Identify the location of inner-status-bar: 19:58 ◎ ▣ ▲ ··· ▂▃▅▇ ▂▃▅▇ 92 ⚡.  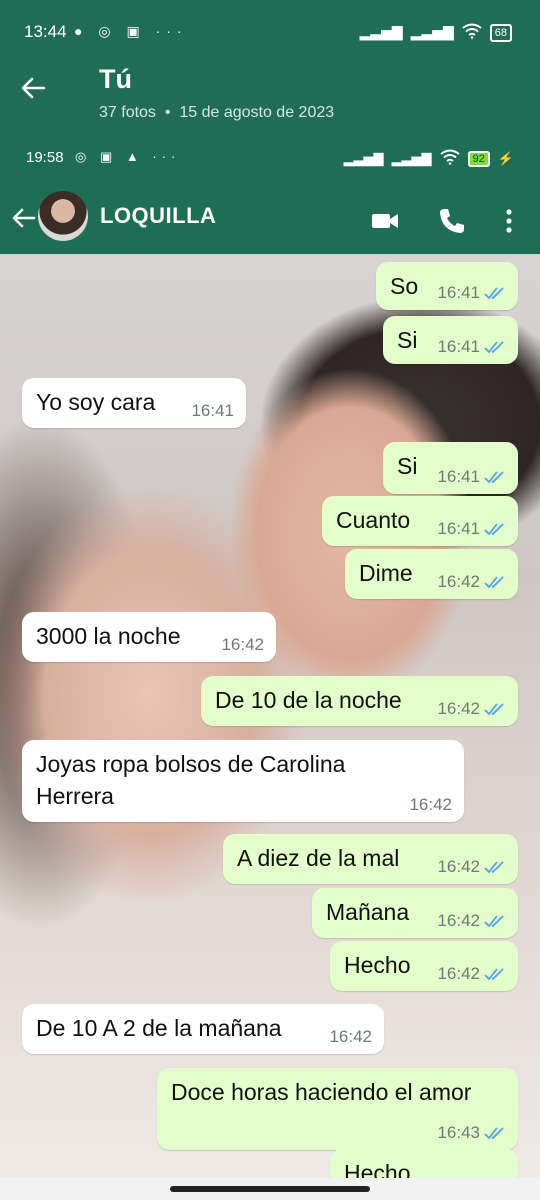
(270, 157).